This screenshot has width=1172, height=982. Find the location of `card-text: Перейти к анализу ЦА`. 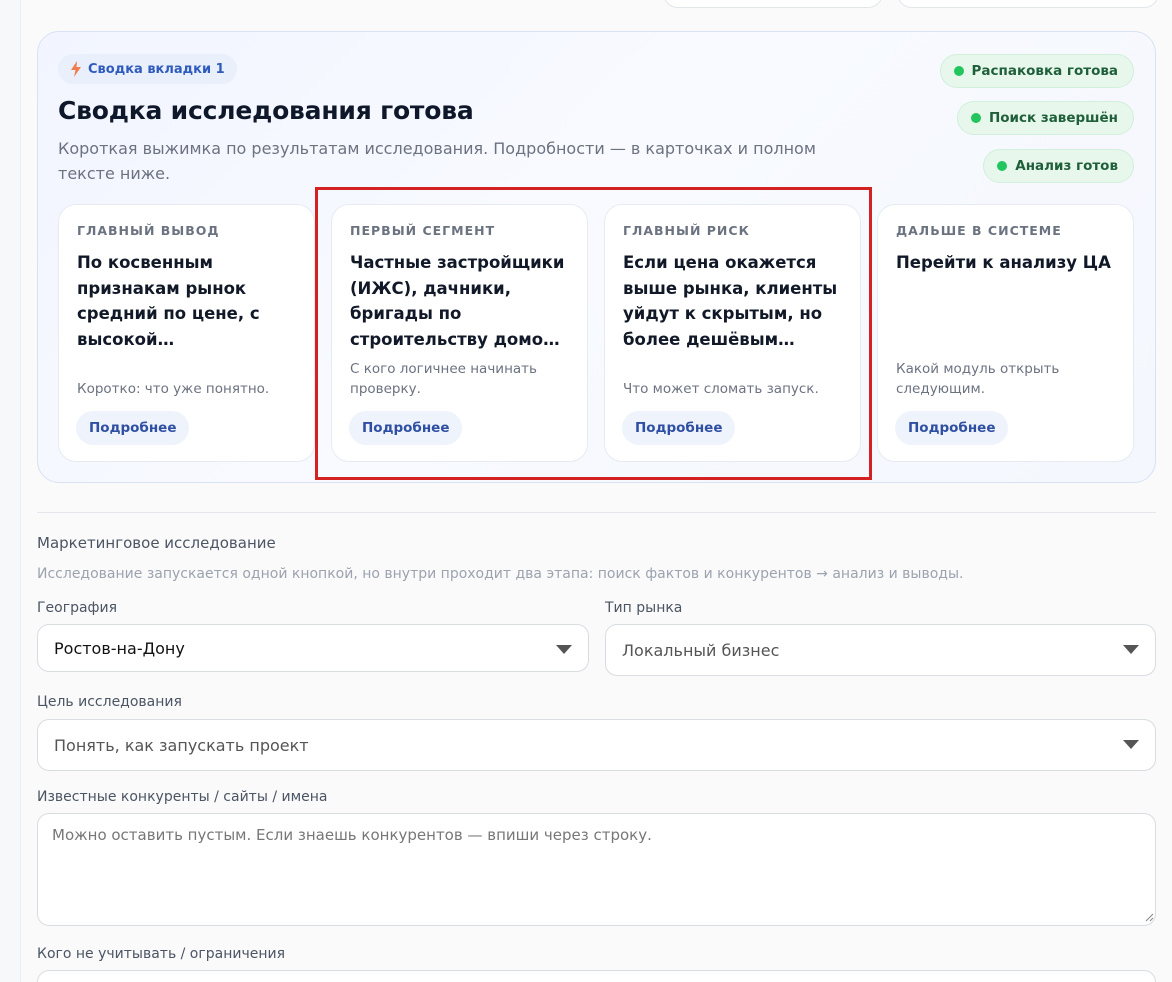

card-text: Перейти к анализу ЦА is located at coordinates (1003, 262).